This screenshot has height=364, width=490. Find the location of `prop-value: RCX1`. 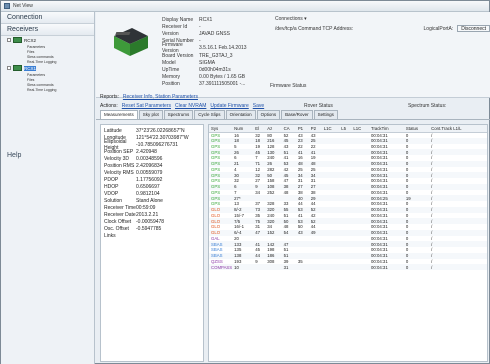

prop-value: RCX1 is located at coordinates (206, 19).